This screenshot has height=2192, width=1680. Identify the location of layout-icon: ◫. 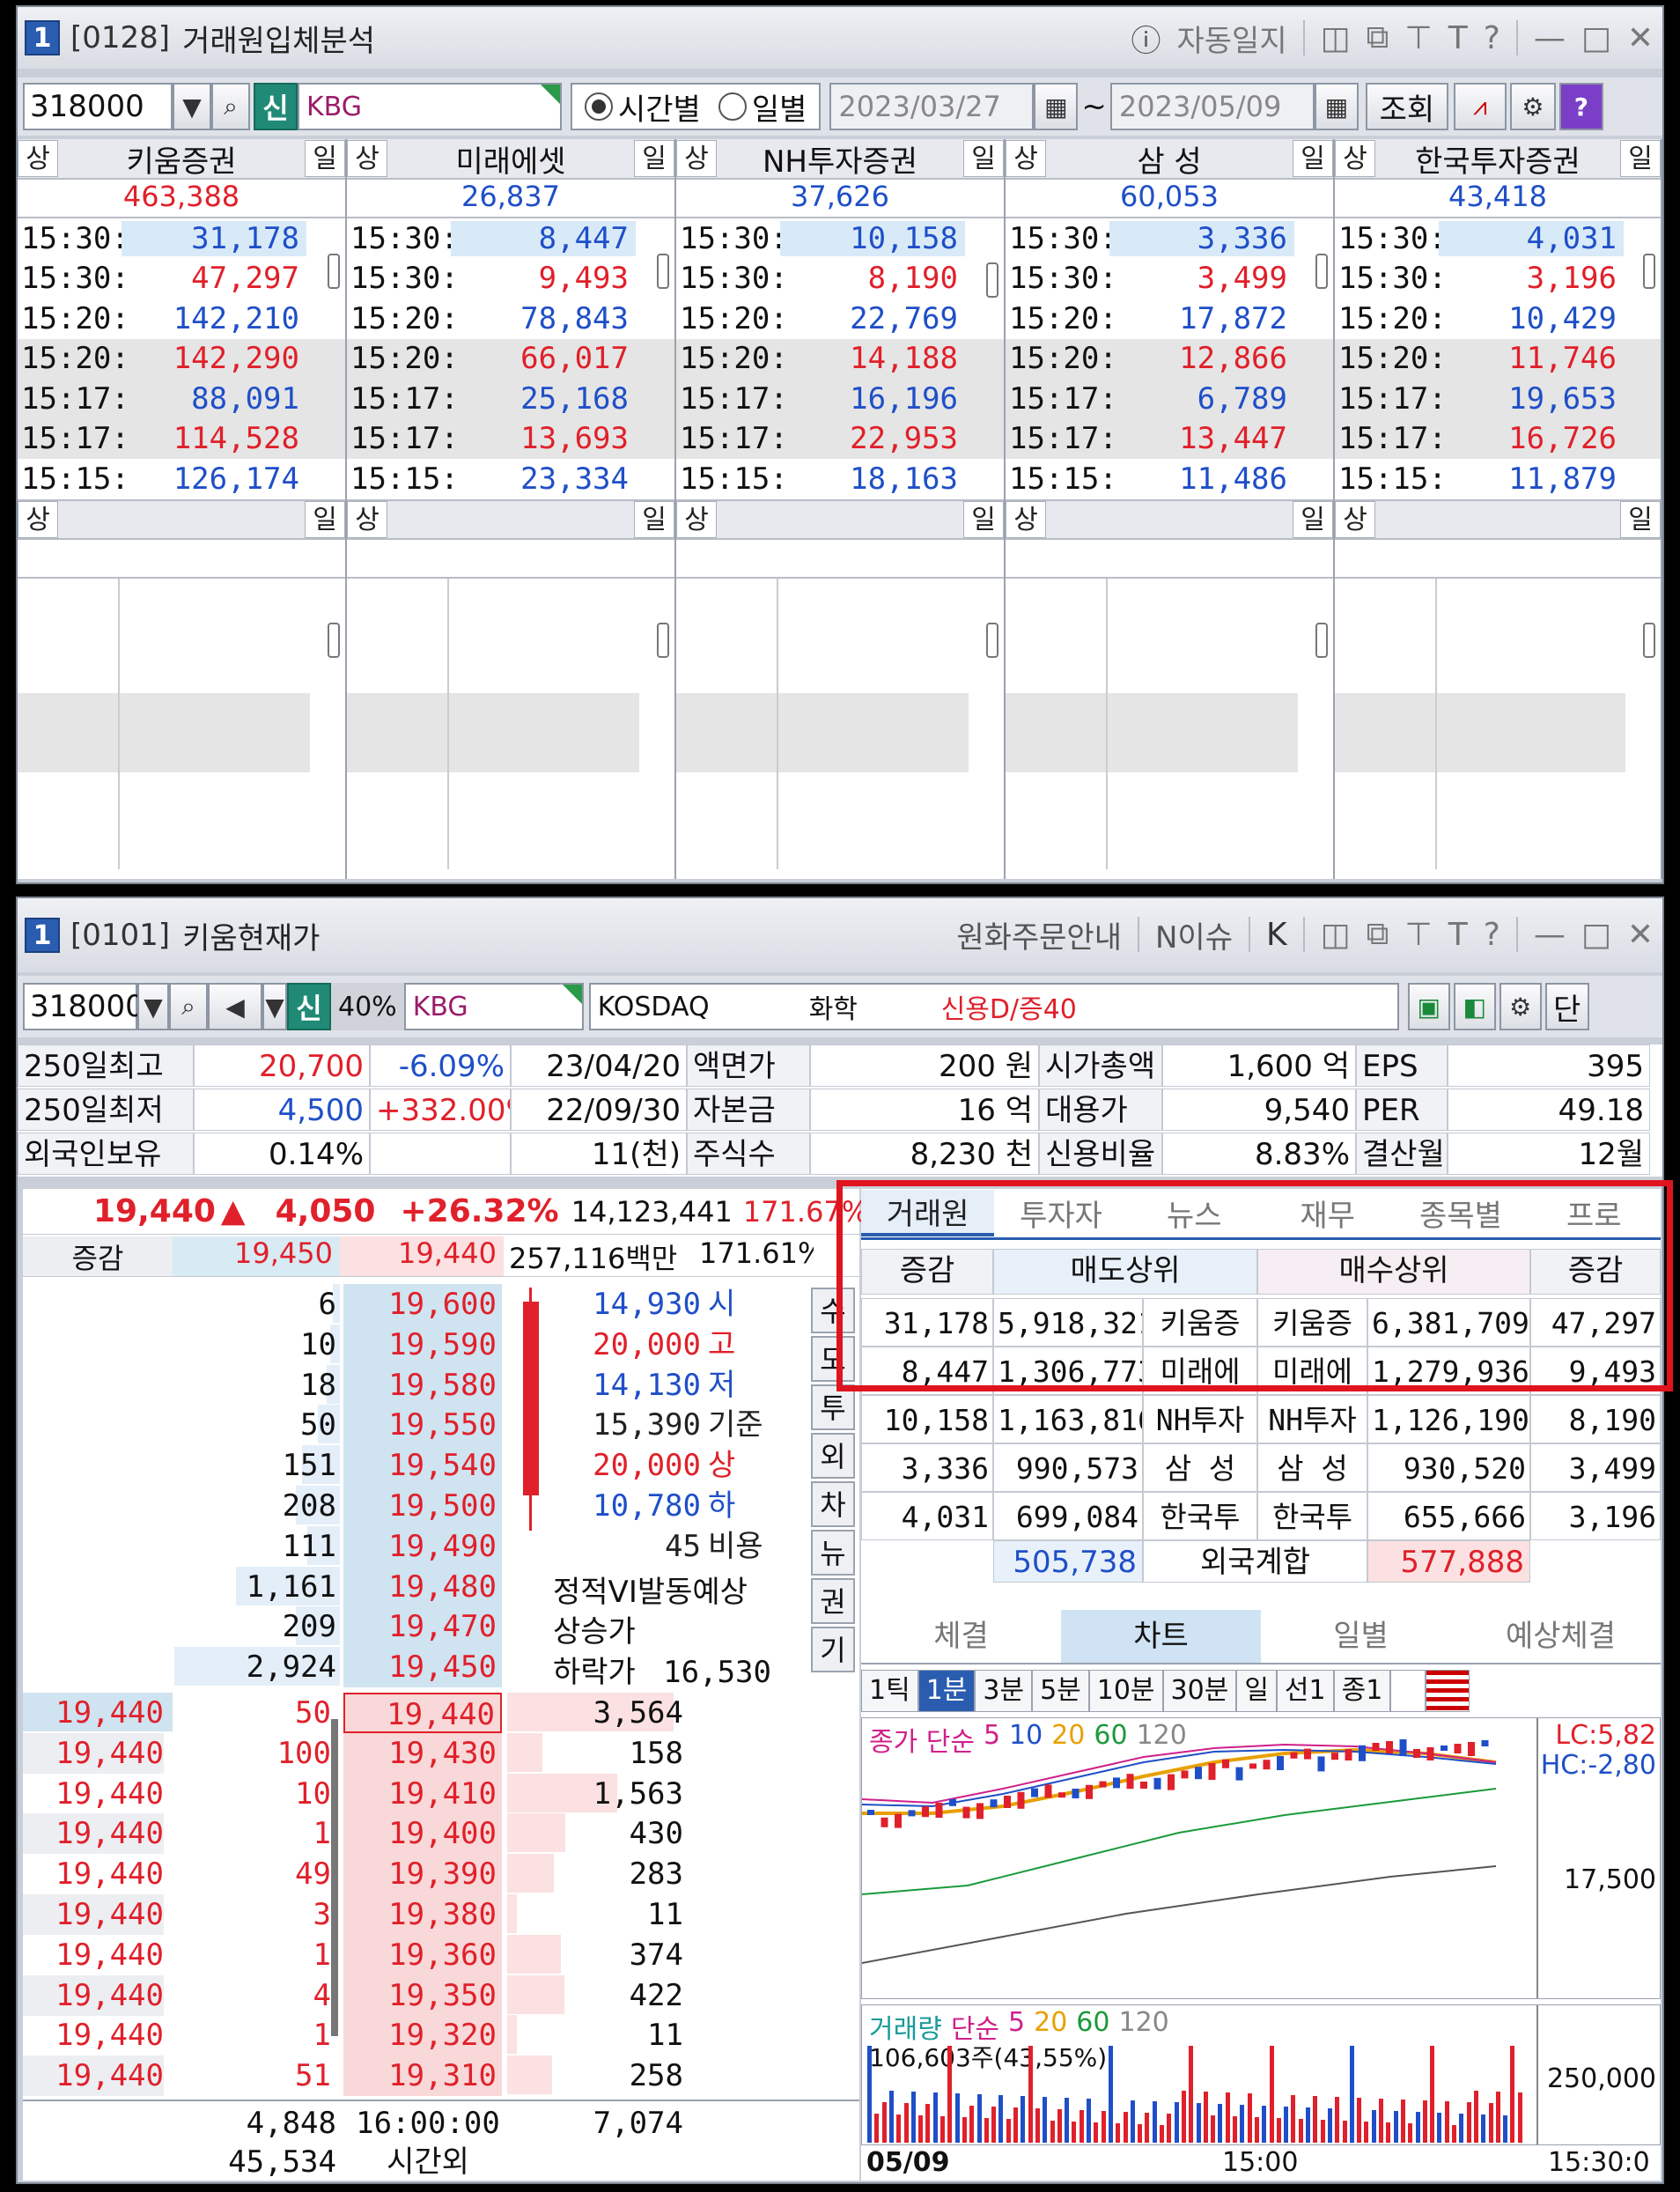
(1336, 38).